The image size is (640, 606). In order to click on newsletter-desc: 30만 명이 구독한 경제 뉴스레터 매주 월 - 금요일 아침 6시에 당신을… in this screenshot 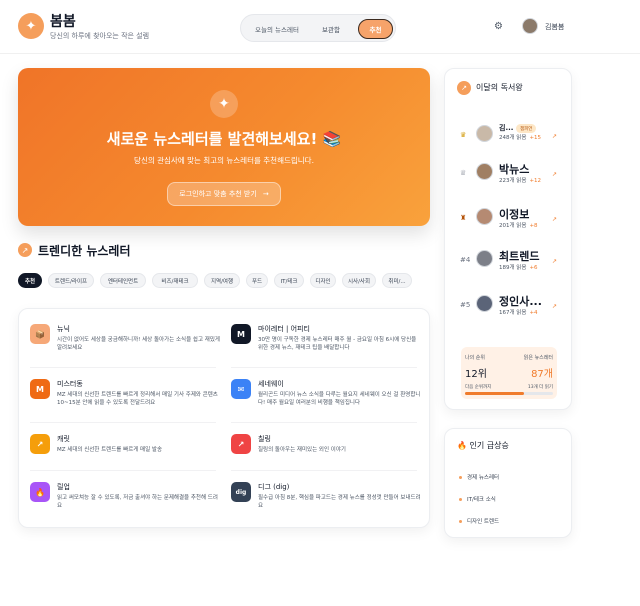, I will do `click(337, 344)`.